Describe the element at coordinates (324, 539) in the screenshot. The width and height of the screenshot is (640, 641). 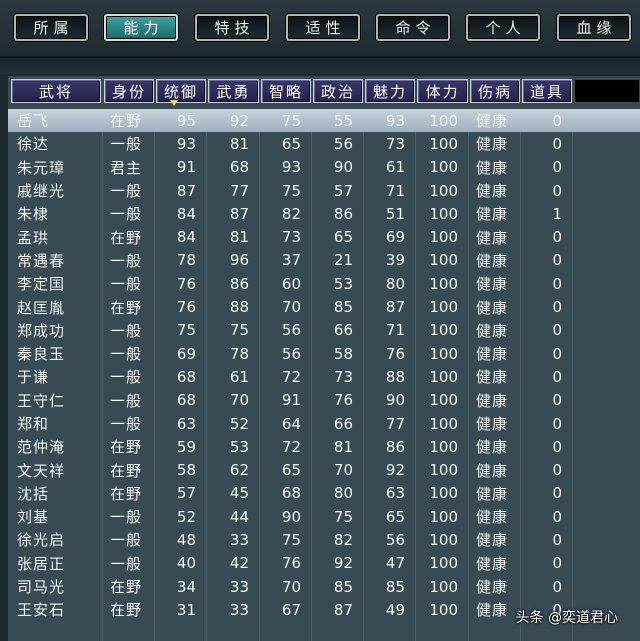
I see `table-row: 徐光启 一般 48 33 75 82 56 100 健康 0` at that location.